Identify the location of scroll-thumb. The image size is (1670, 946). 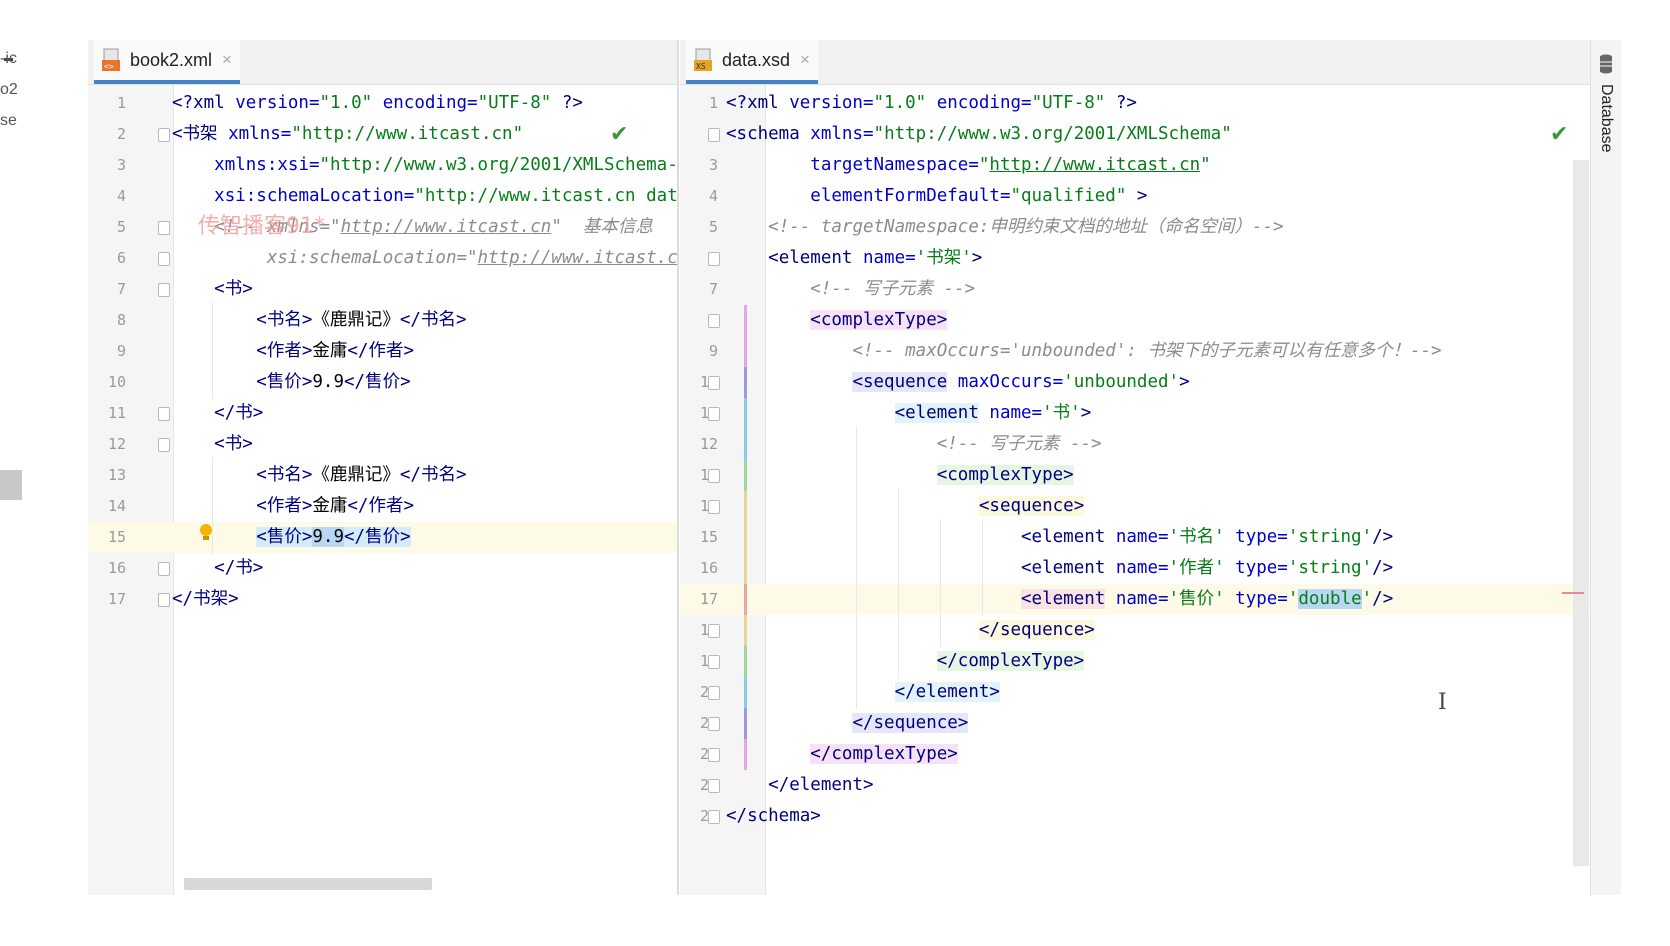
(11, 485).